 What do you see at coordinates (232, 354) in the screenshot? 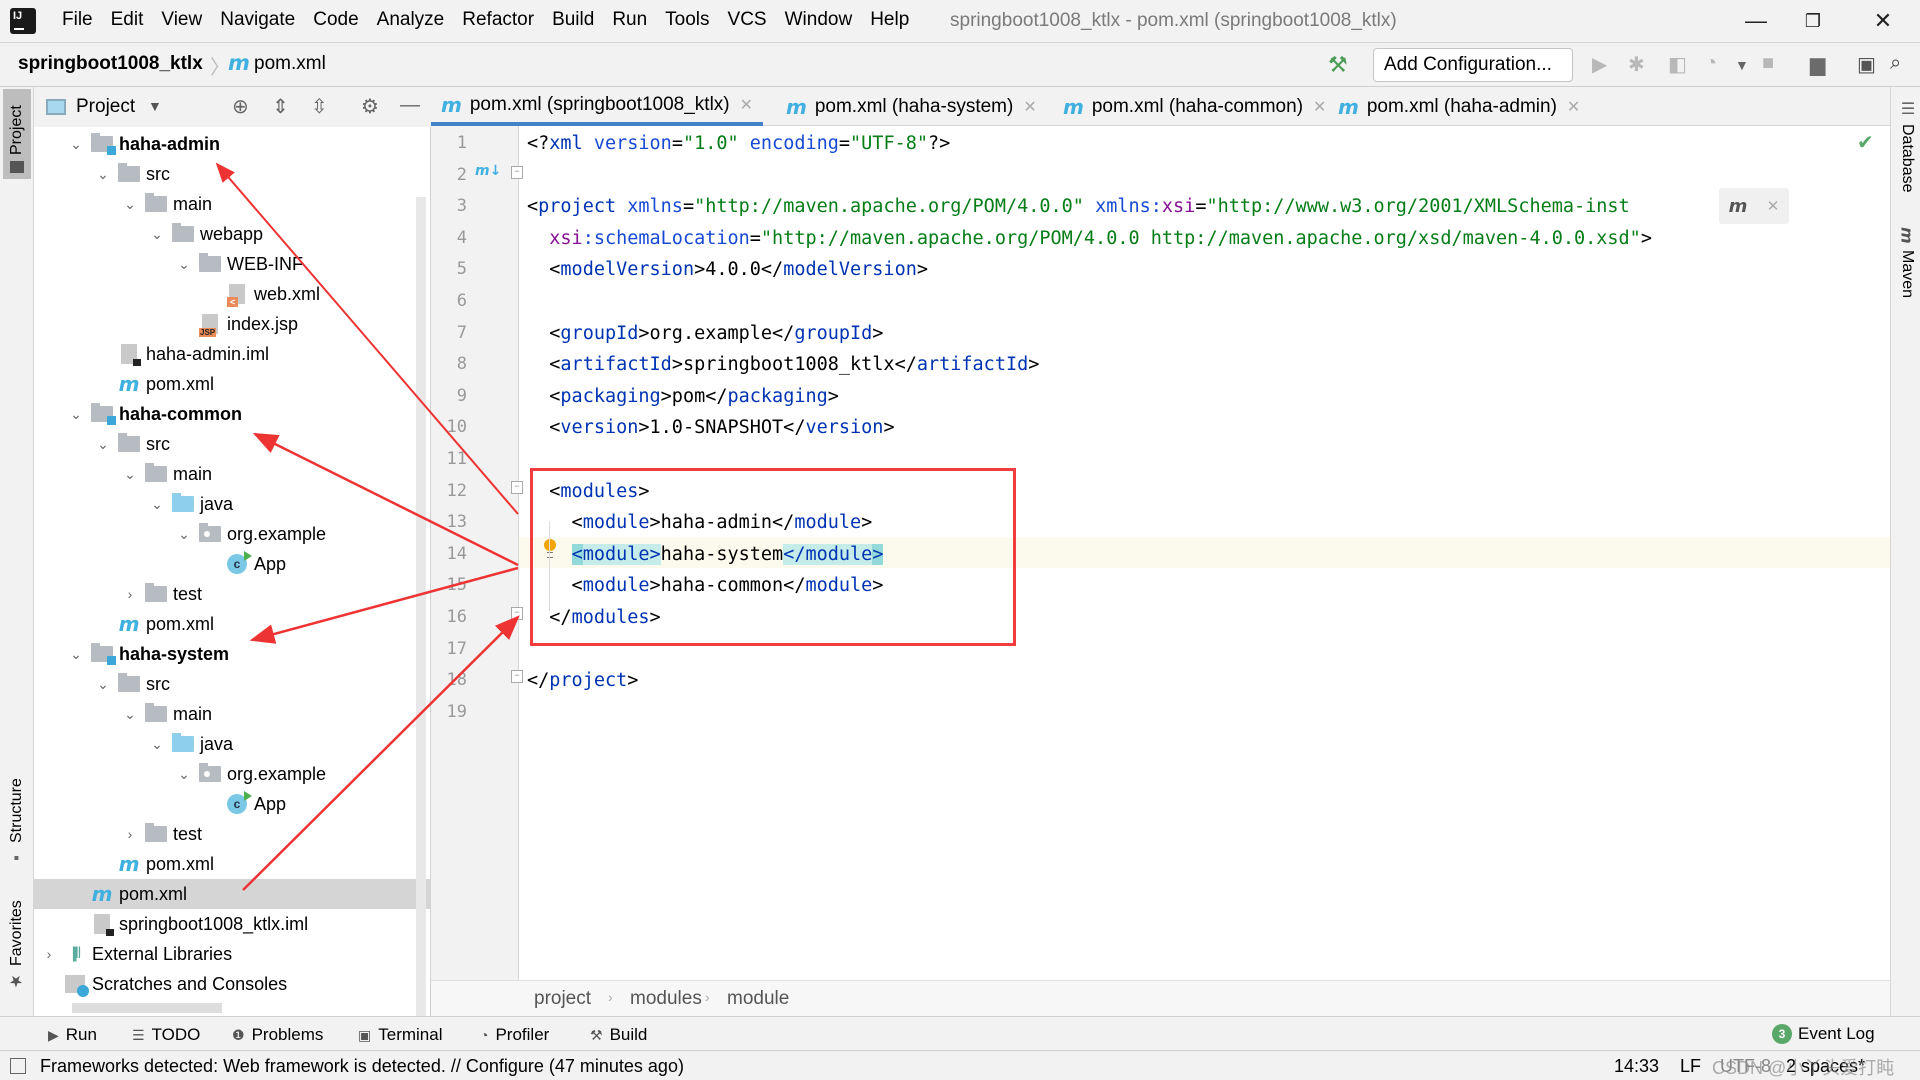
I see `tree-item: haha-admin.iml` at bounding box center [232, 354].